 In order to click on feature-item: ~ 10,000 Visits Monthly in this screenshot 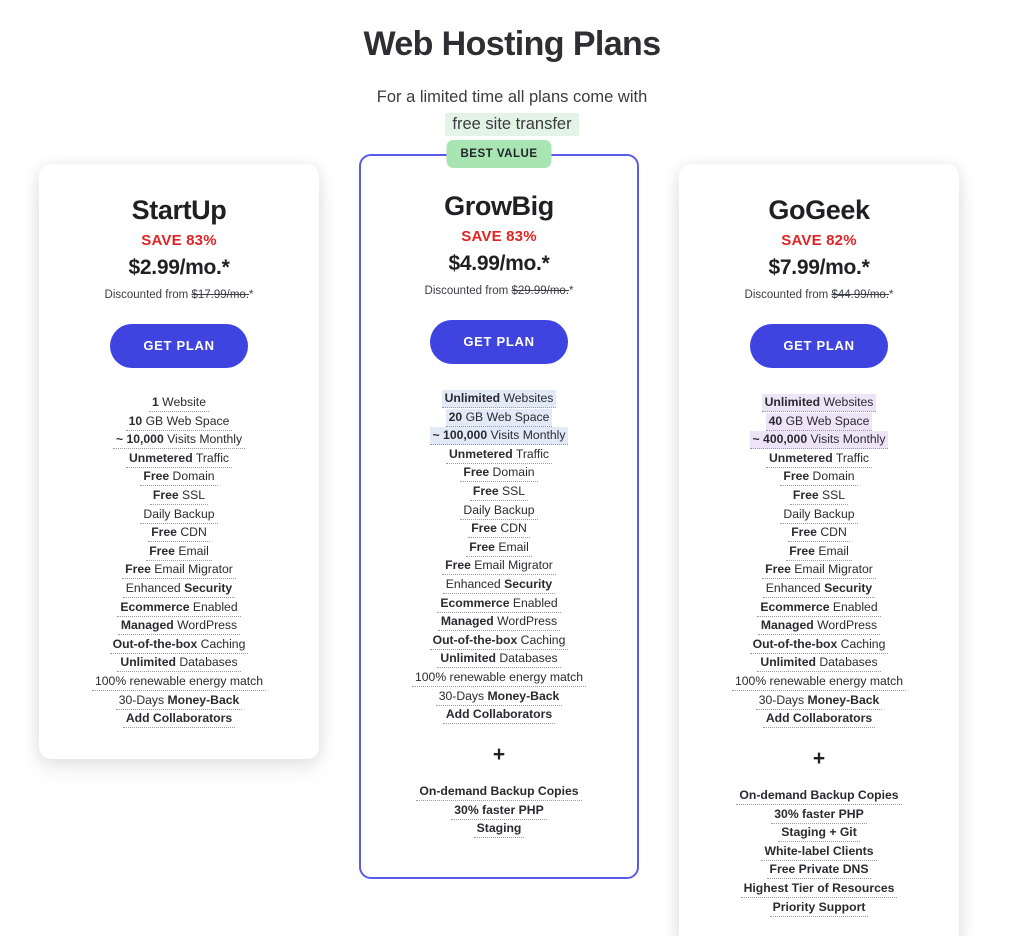, I will do `click(179, 440)`.